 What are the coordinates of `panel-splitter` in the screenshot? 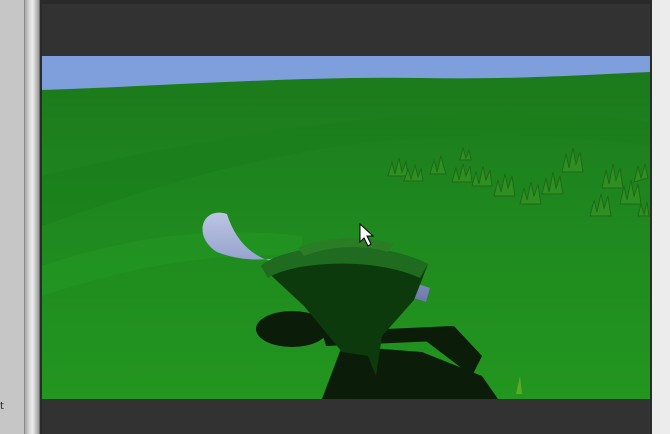 It's located at (32, 217).